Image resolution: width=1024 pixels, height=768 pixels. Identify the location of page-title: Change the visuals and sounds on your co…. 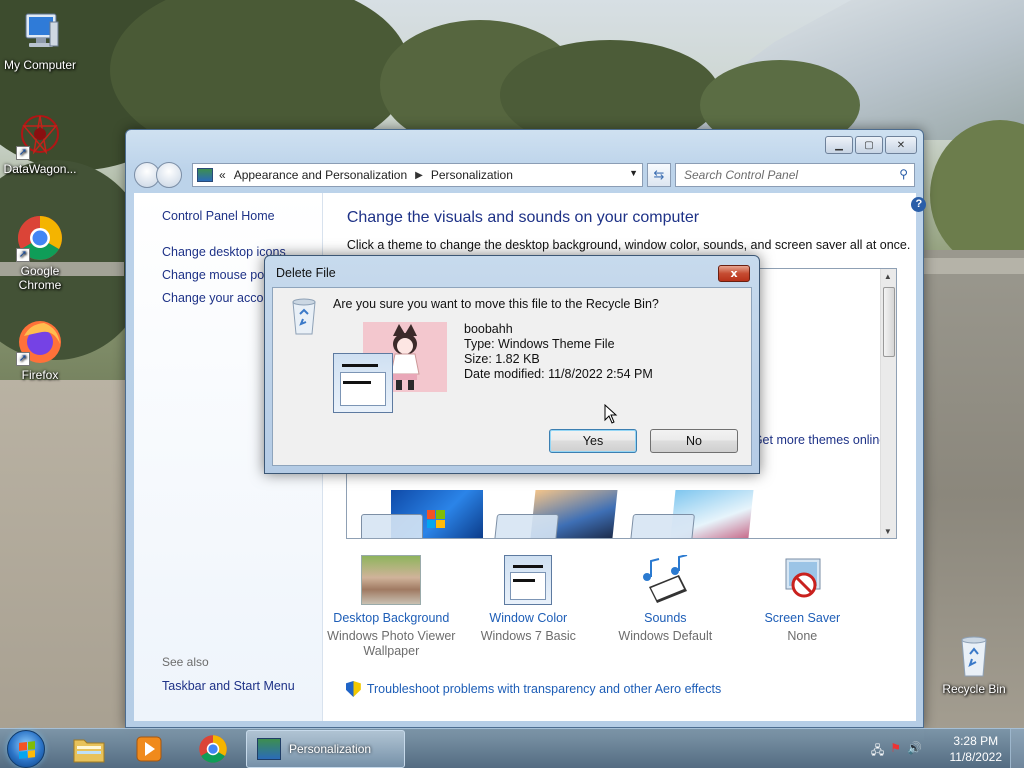
(523, 217).